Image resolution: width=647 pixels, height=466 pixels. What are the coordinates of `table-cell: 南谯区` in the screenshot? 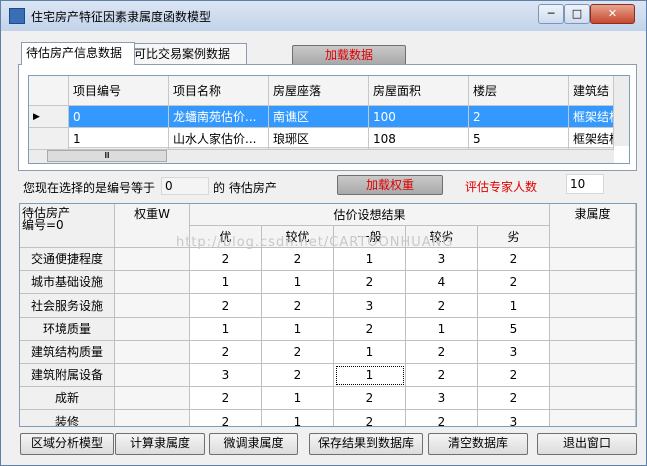 It's located at (319, 117).